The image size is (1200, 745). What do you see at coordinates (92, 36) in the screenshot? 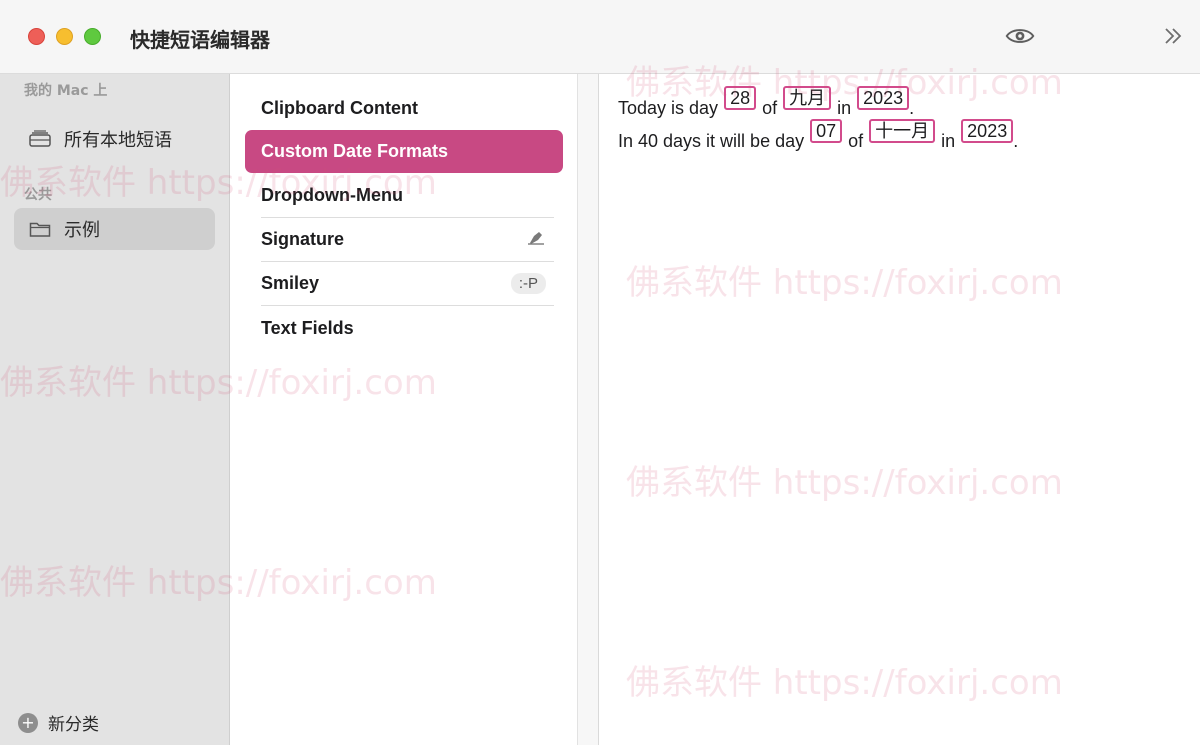
I see `zoom-window-button` at bounding box center [92, 36].